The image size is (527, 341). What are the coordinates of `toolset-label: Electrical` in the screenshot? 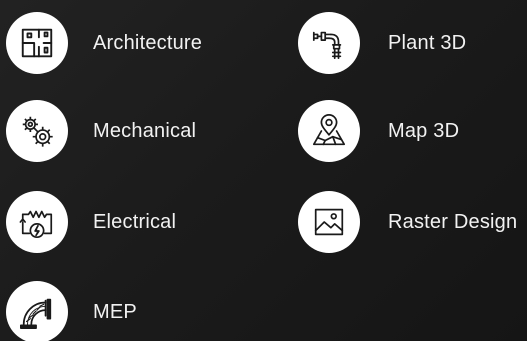 It's located at (135, 221).